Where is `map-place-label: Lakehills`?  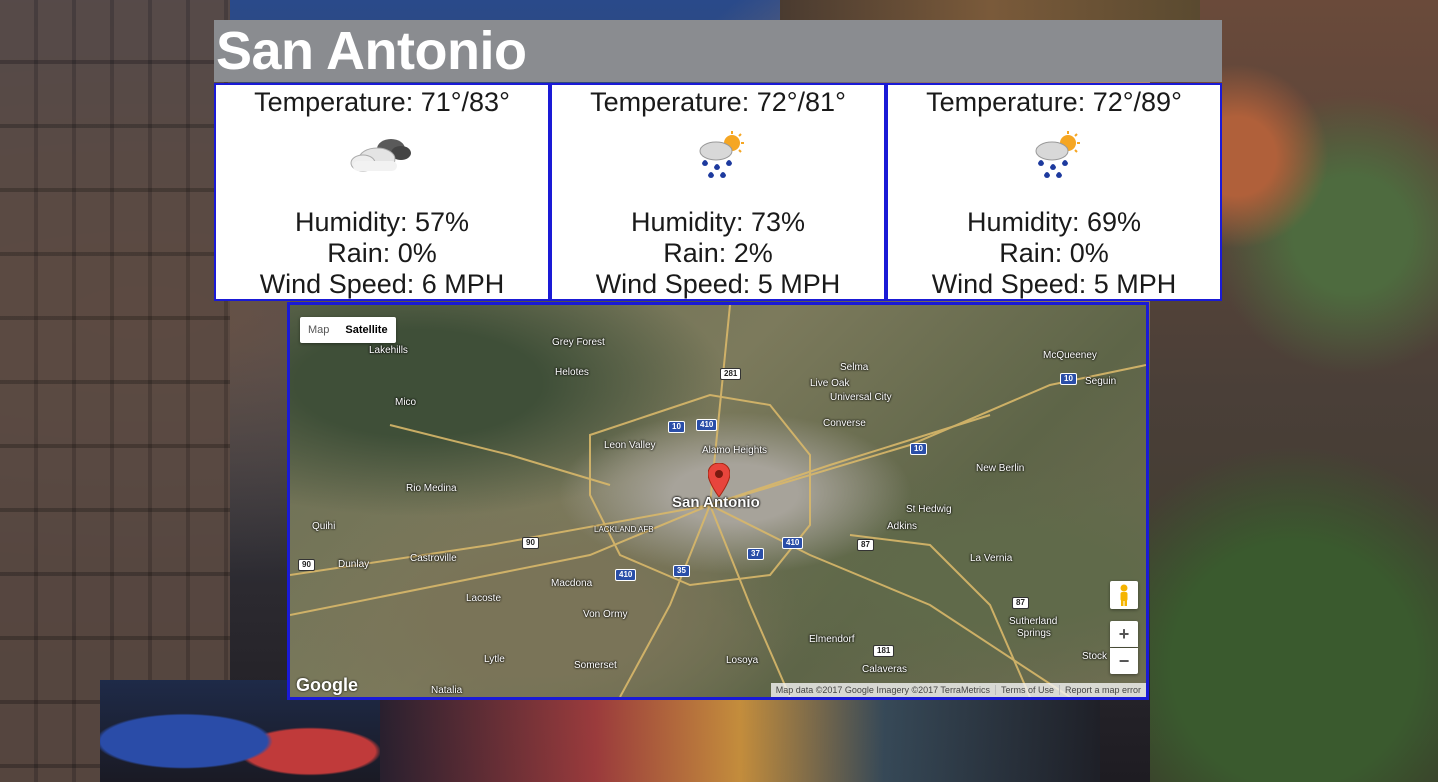
map-place-label: Lakehills is located at coordinates (388, 350).